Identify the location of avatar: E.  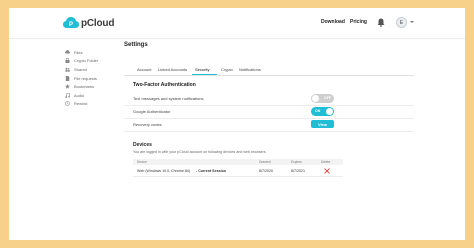
(401, 22).